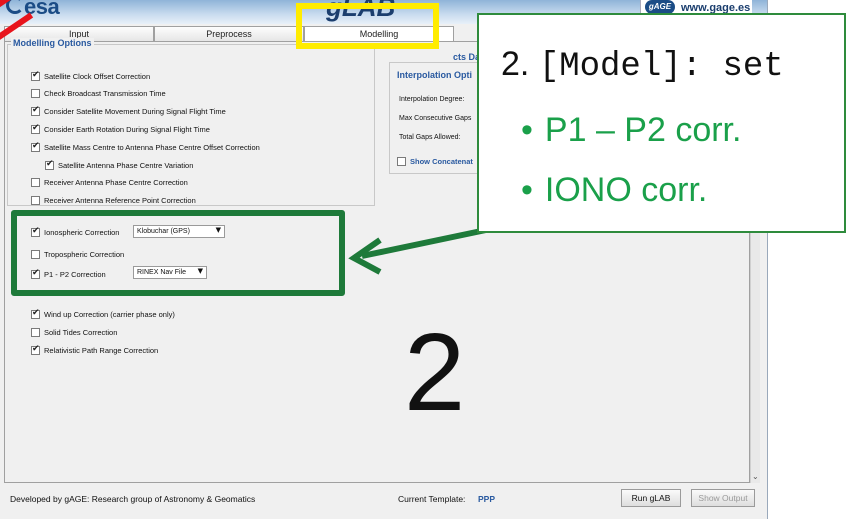 The width and height of the screenshot is (846, 519). I want to click on bullet-item: • IONO corr., so click(614, 190).